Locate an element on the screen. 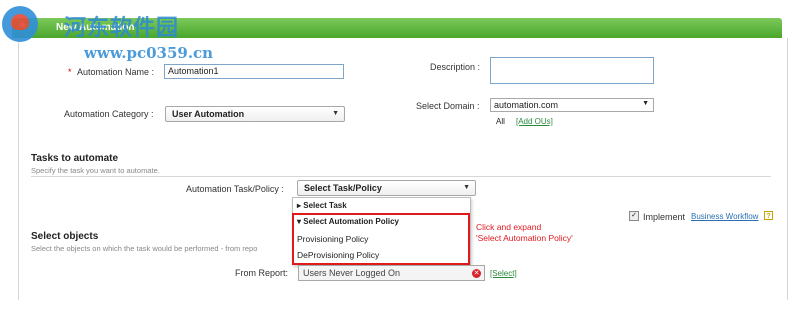  watermark-text: 河东软件园 is located at coordinates (122, 28).